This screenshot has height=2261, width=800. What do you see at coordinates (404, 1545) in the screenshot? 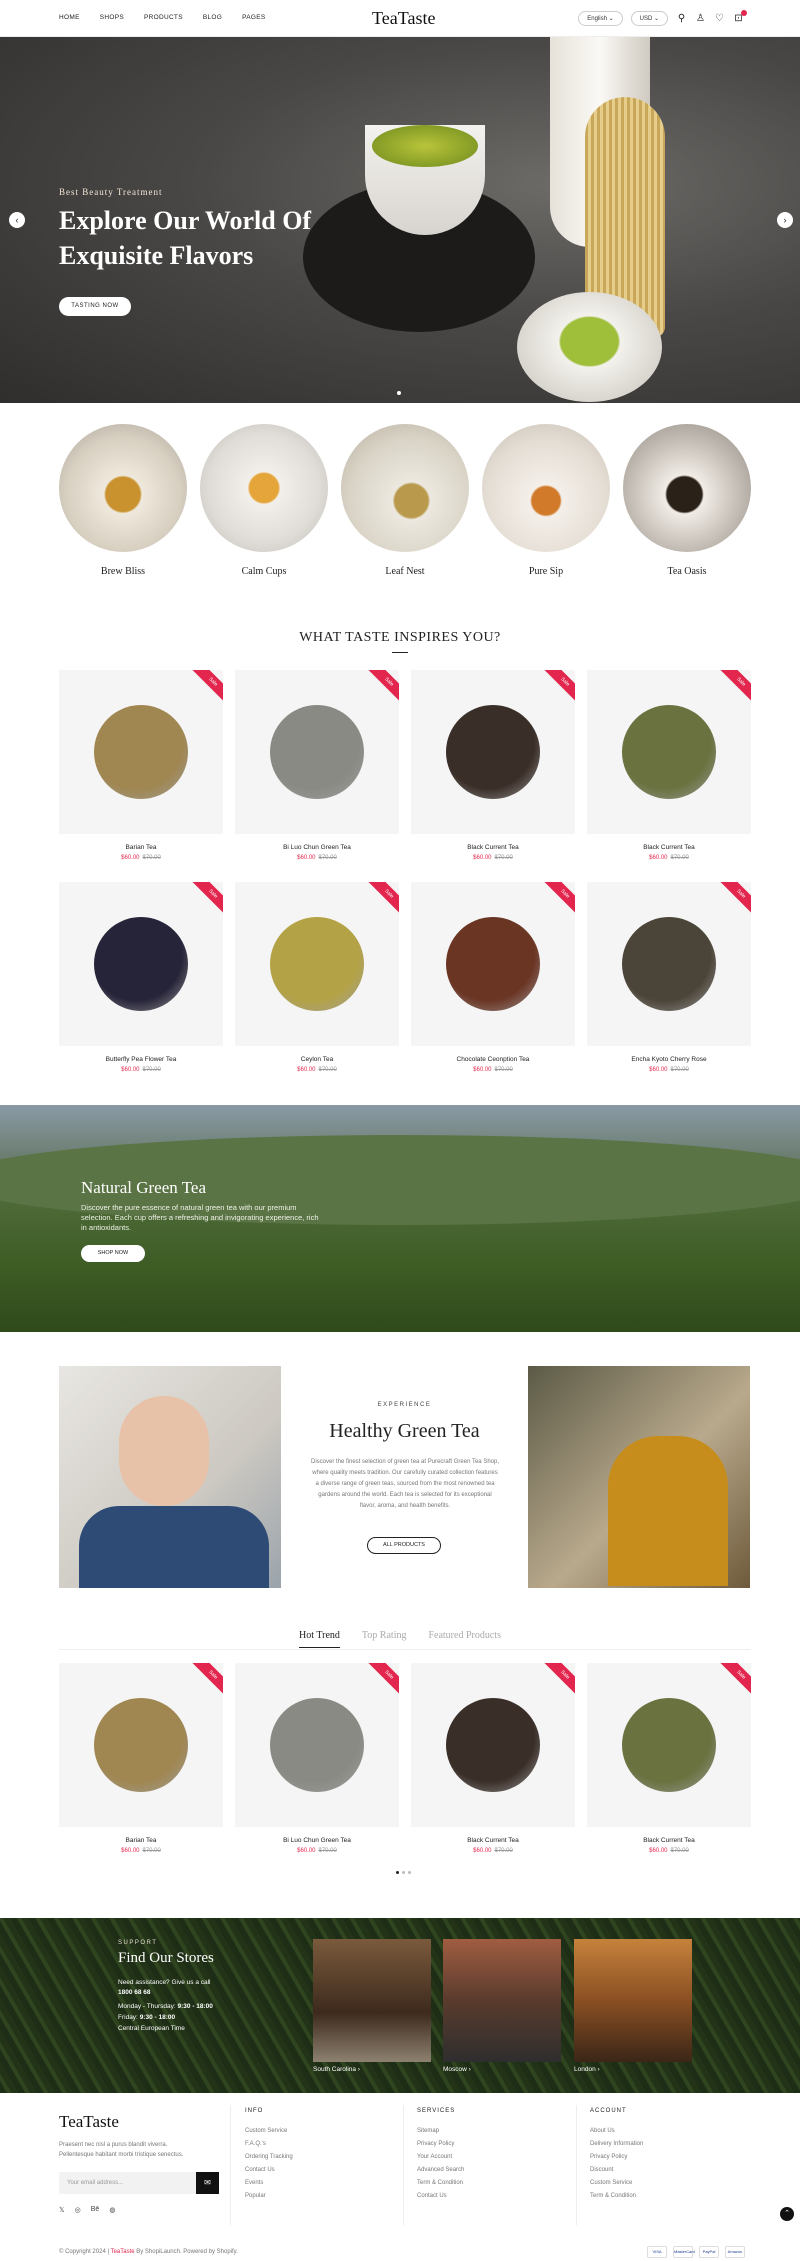
I see `all-products-button: ALL PRODUCTS` at bounding box center [404, 1545].